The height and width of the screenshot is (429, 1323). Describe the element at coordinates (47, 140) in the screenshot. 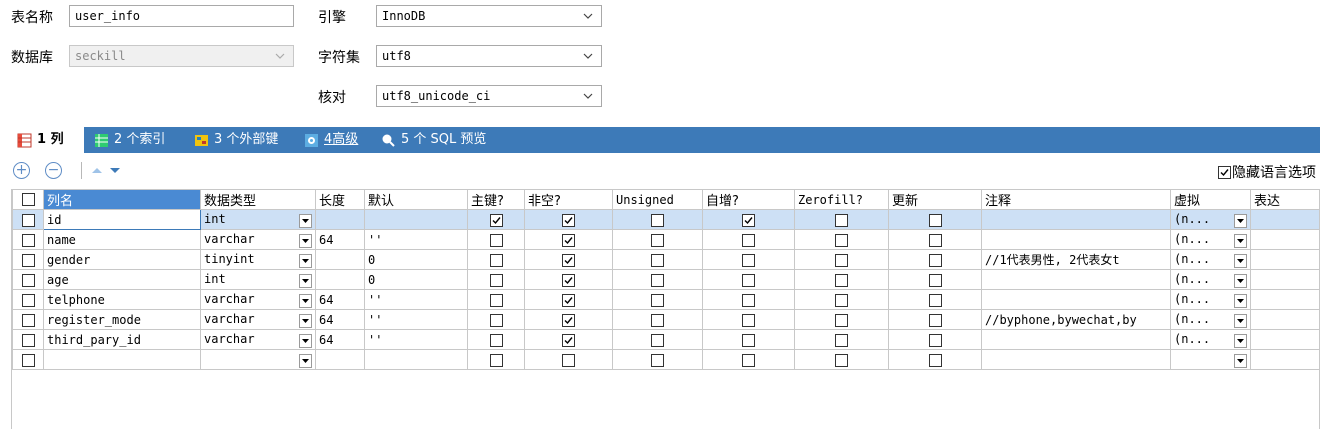

I see `tab-columns: 1 列` at that location.